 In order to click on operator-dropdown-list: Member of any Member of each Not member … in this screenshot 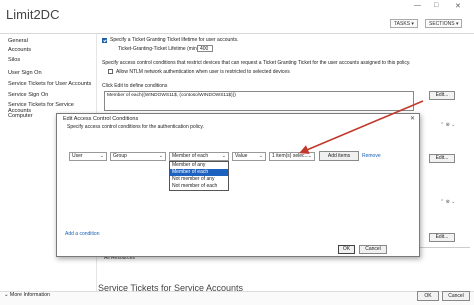, I will do `click(199, 176)`.